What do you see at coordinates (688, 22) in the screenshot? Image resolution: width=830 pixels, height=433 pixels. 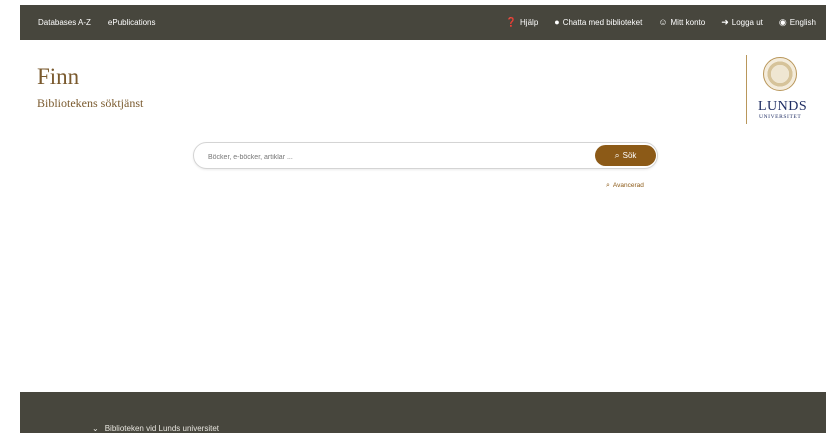 I see `my-account-link-label: Mitt konto` at bounding box center [688, 22].